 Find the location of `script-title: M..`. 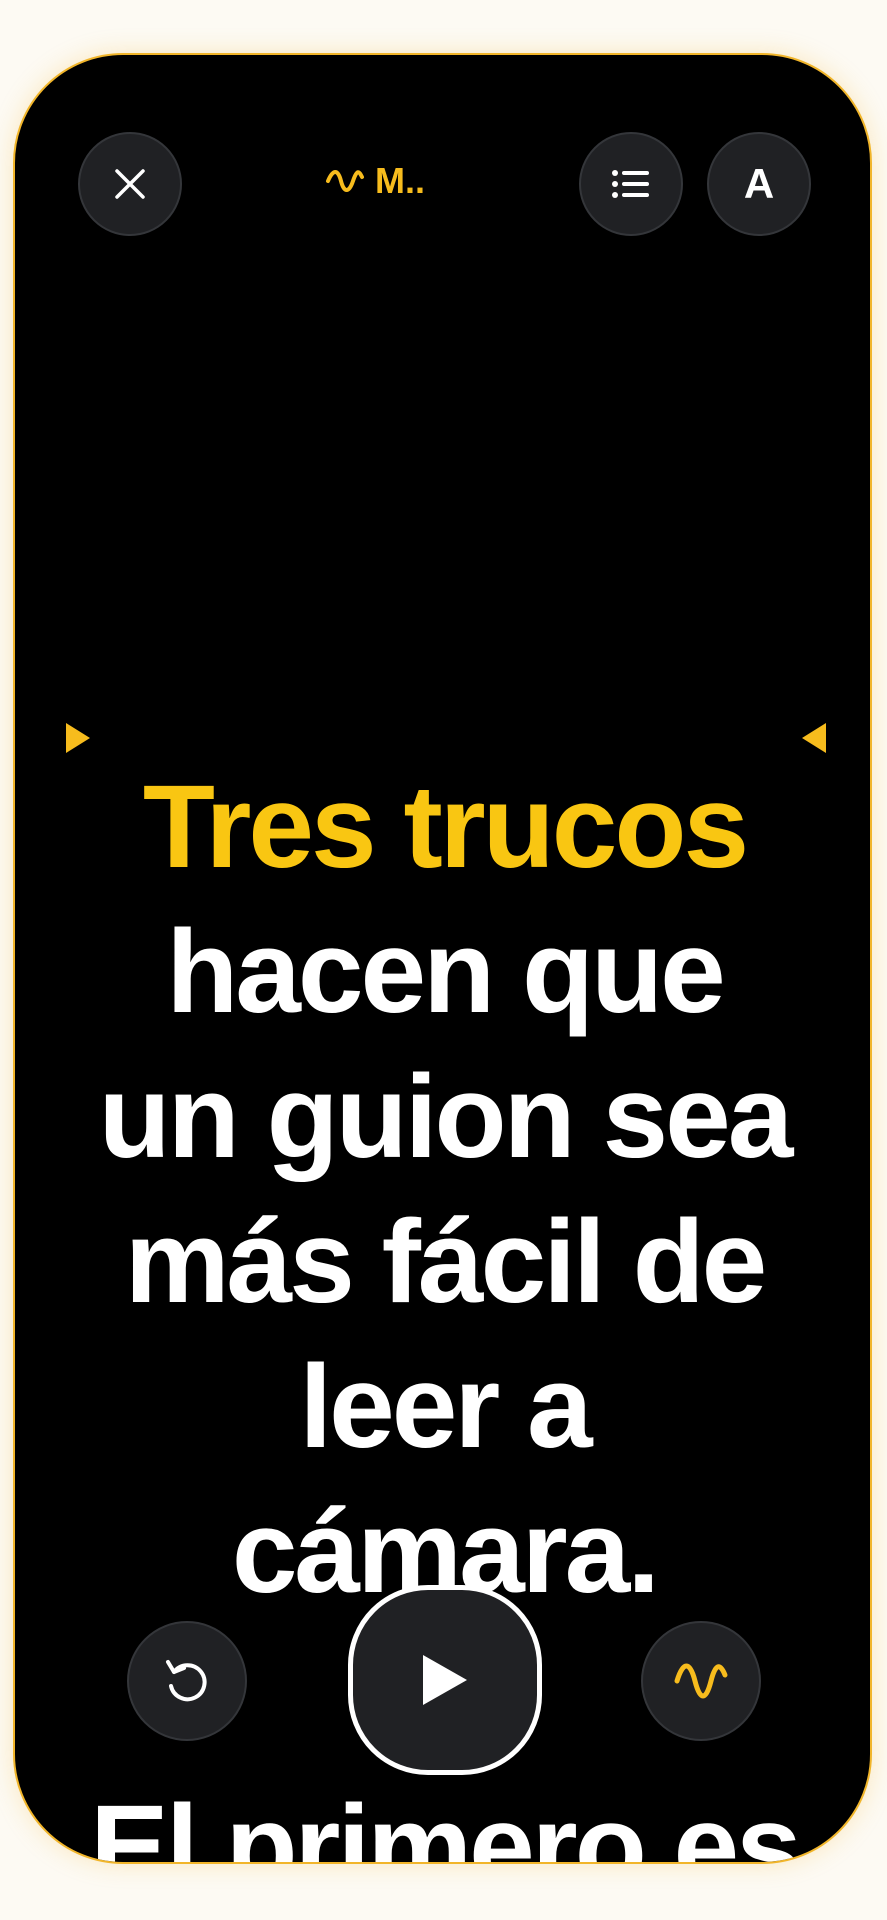

script-title: M.. is located at coordinates (375, 181).